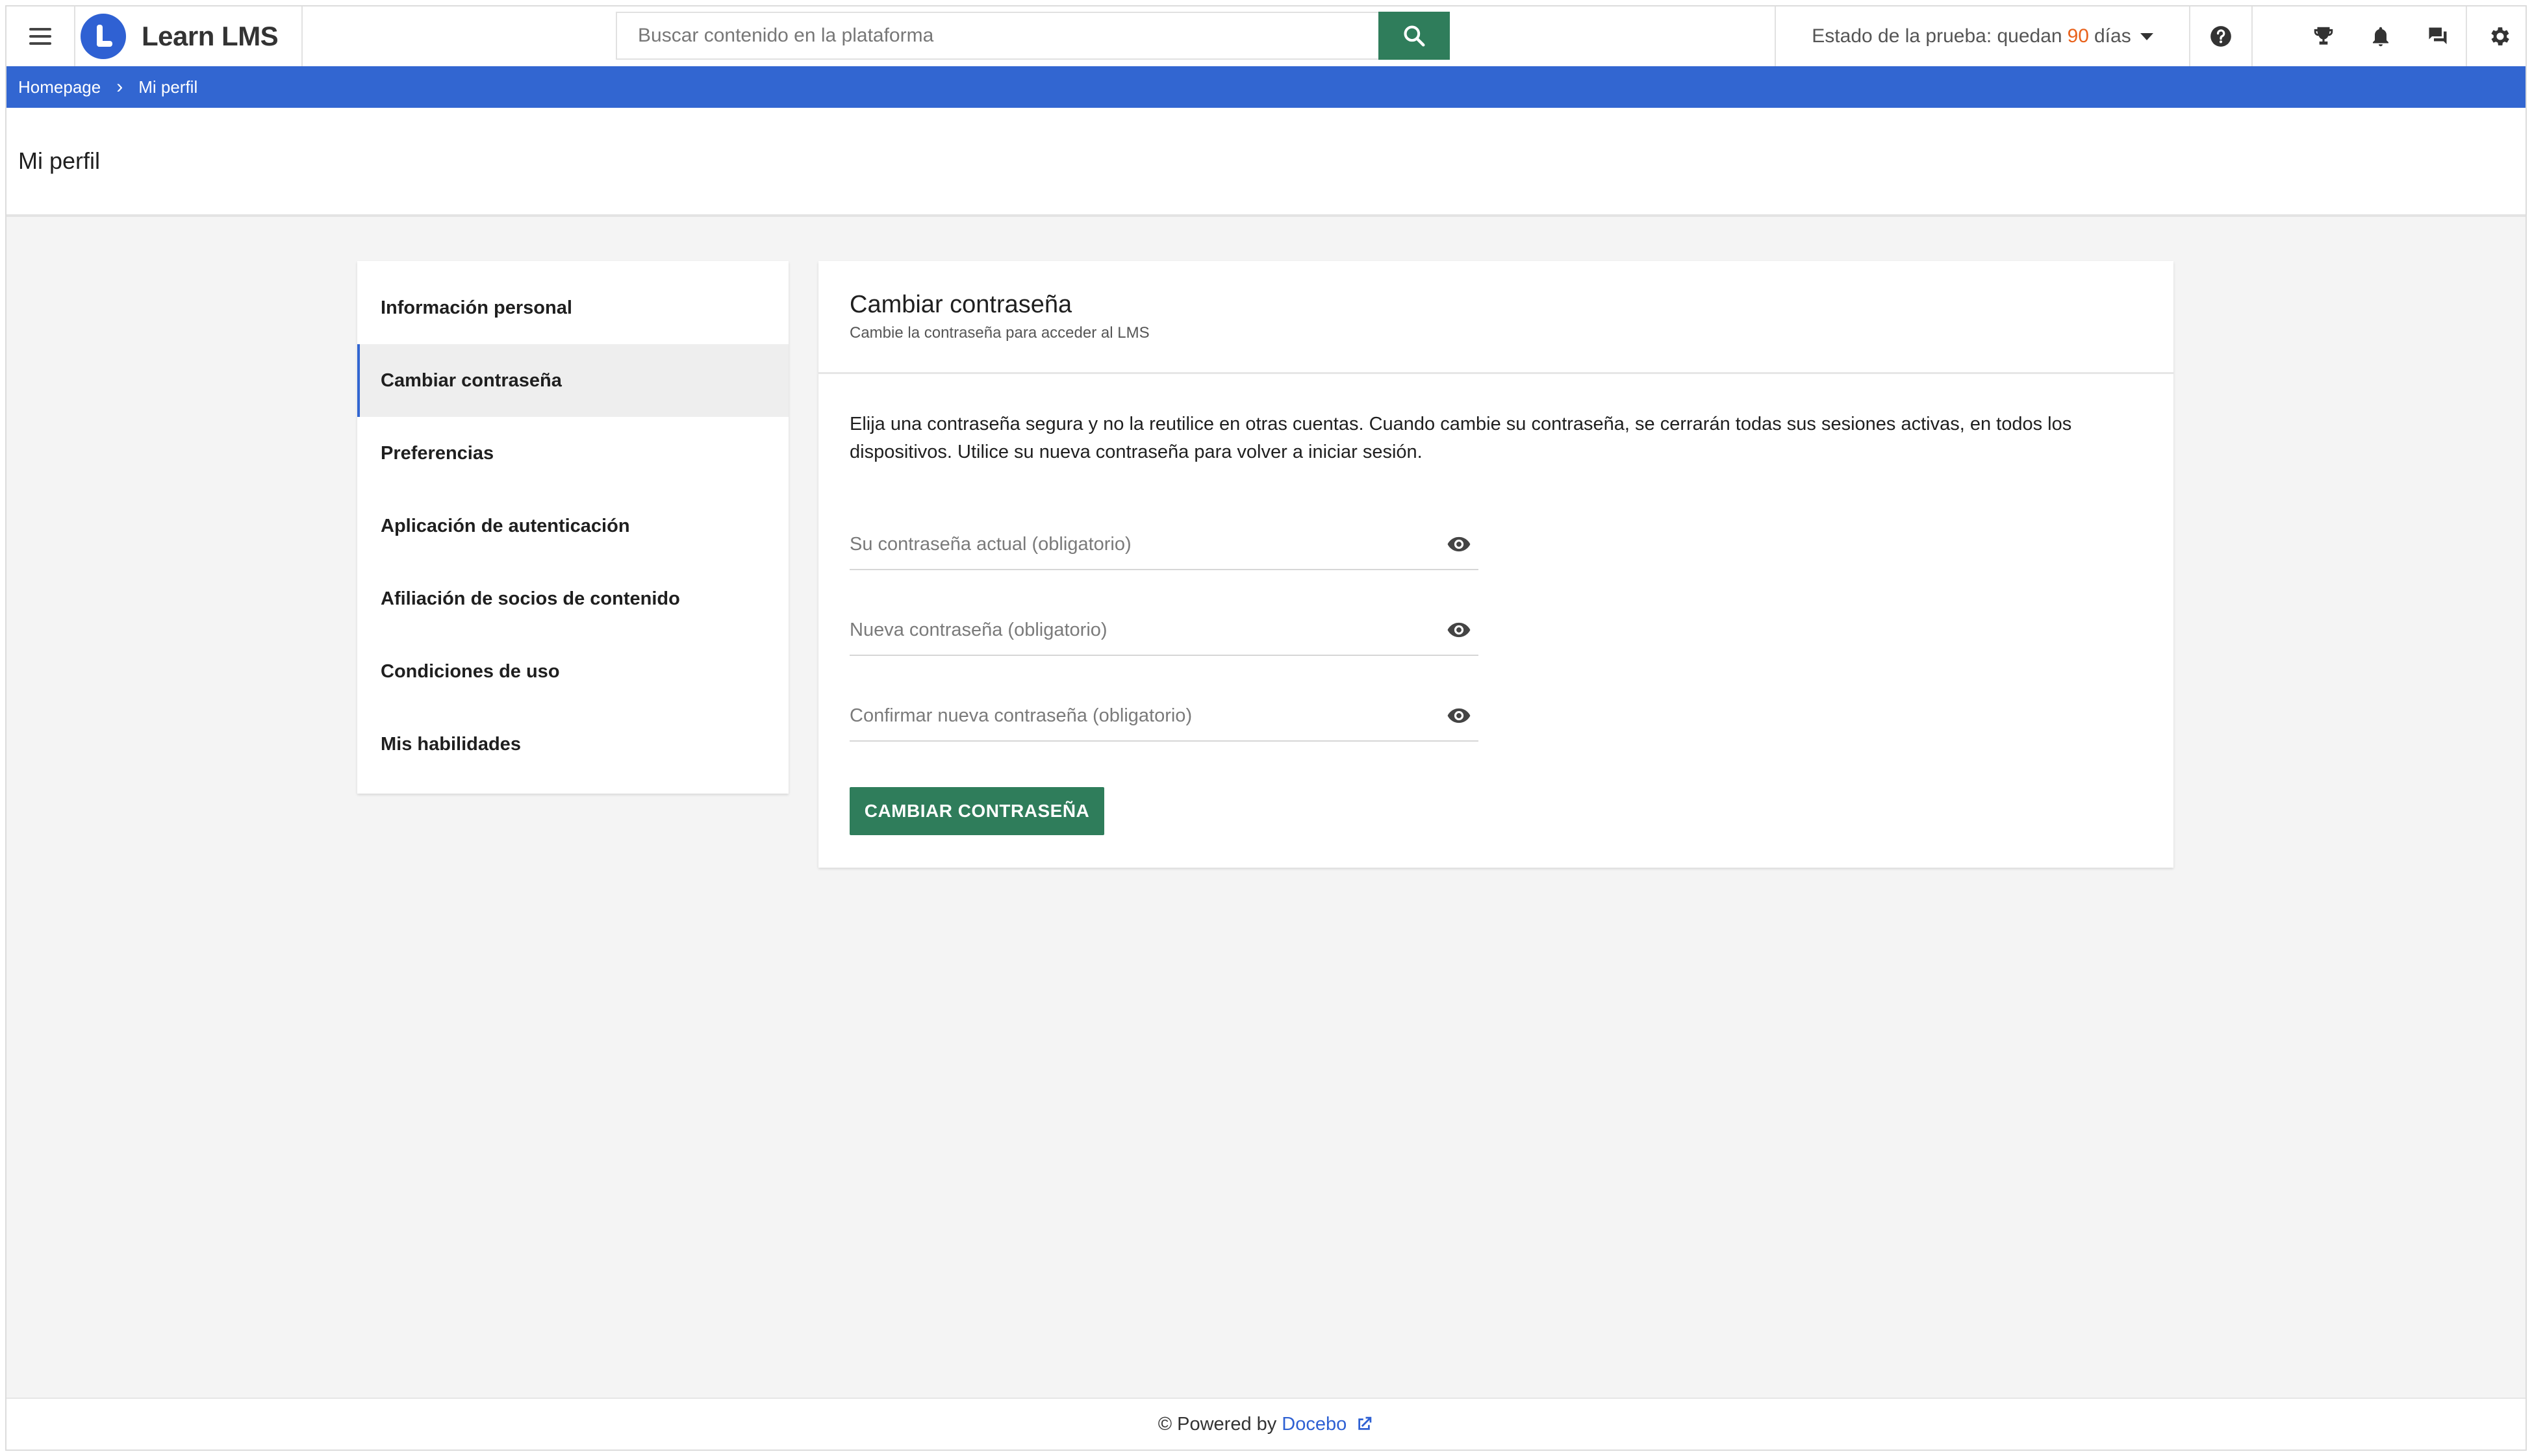 The height and width of the screenshot is (1456, 2532). Describe the element at coordinates (1315, 1424) in the screenshot. I see `docebo-link-label: Docebo` at that location.